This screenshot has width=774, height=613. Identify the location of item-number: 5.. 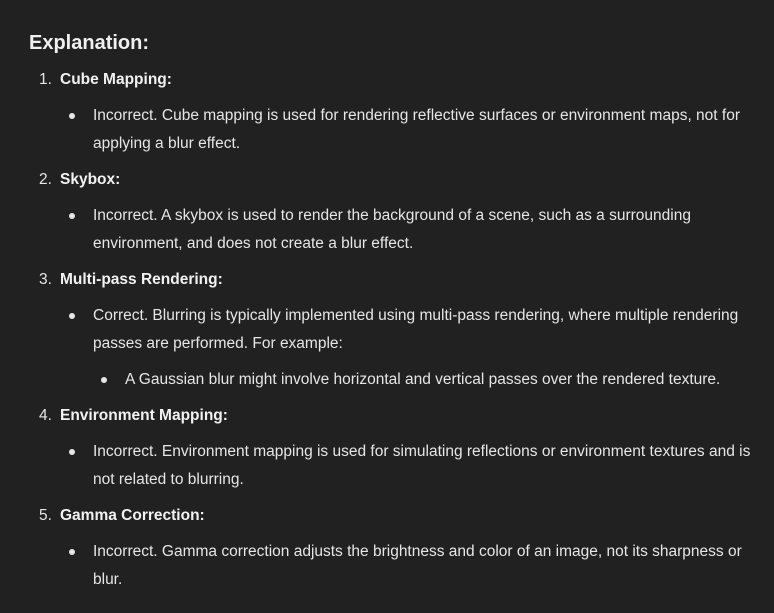
(45, 515).